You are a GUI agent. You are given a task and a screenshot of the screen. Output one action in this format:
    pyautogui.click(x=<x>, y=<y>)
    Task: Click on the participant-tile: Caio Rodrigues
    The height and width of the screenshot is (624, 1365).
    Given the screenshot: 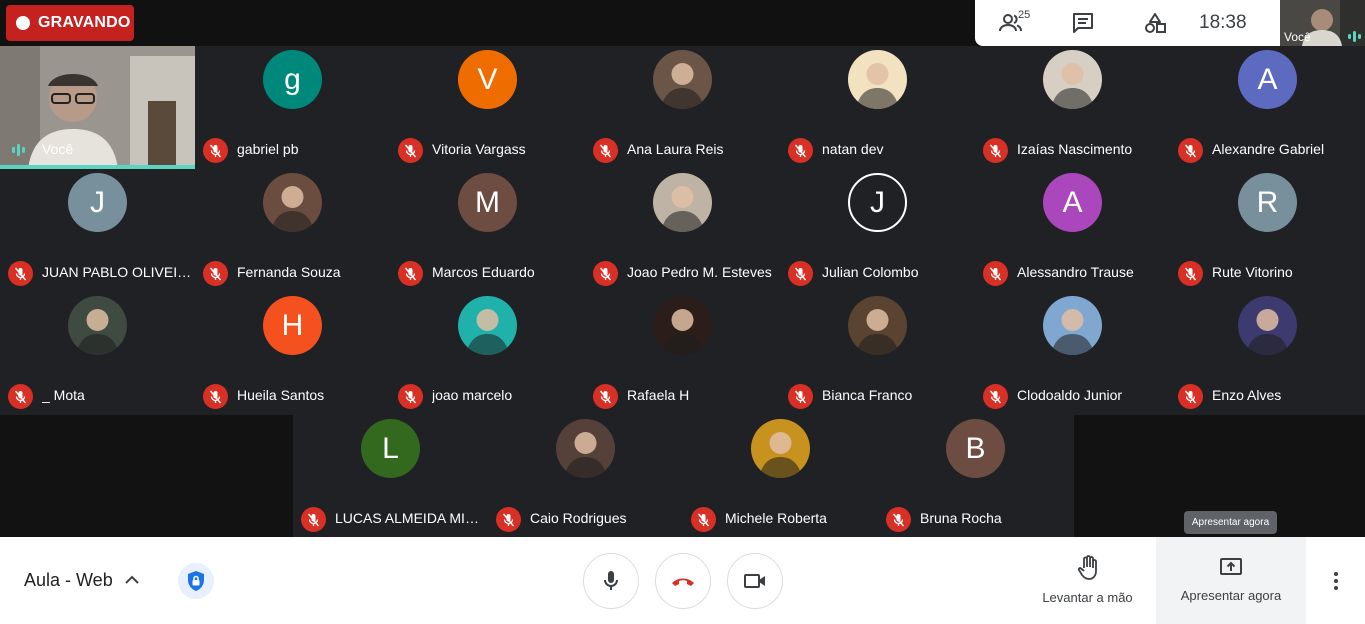 What is the action you would take?
    pyautogui.click(x=585, y=476)
    